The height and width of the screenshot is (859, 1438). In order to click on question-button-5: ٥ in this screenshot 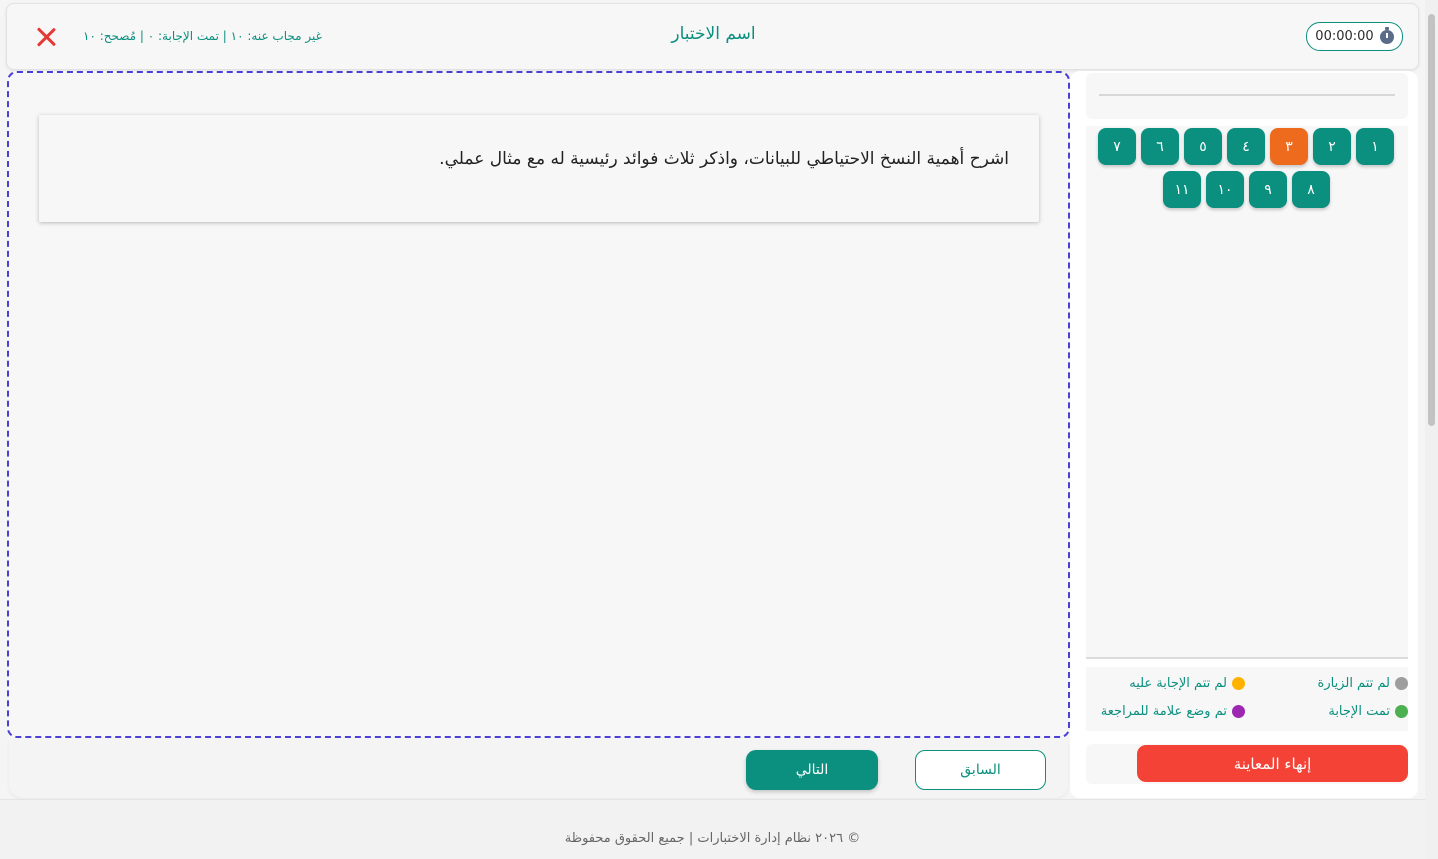, I will do `click(1203, 146)`.